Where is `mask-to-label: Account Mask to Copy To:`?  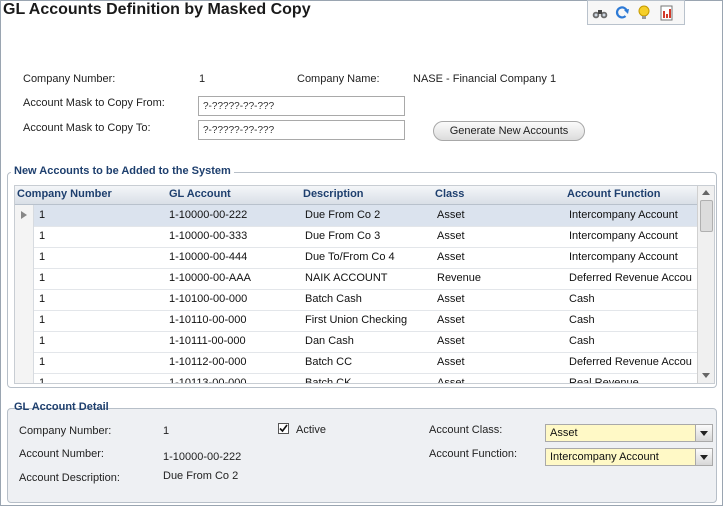 mask-to-label: Account Mask to Copy To: is located at coordinates (87, 128).